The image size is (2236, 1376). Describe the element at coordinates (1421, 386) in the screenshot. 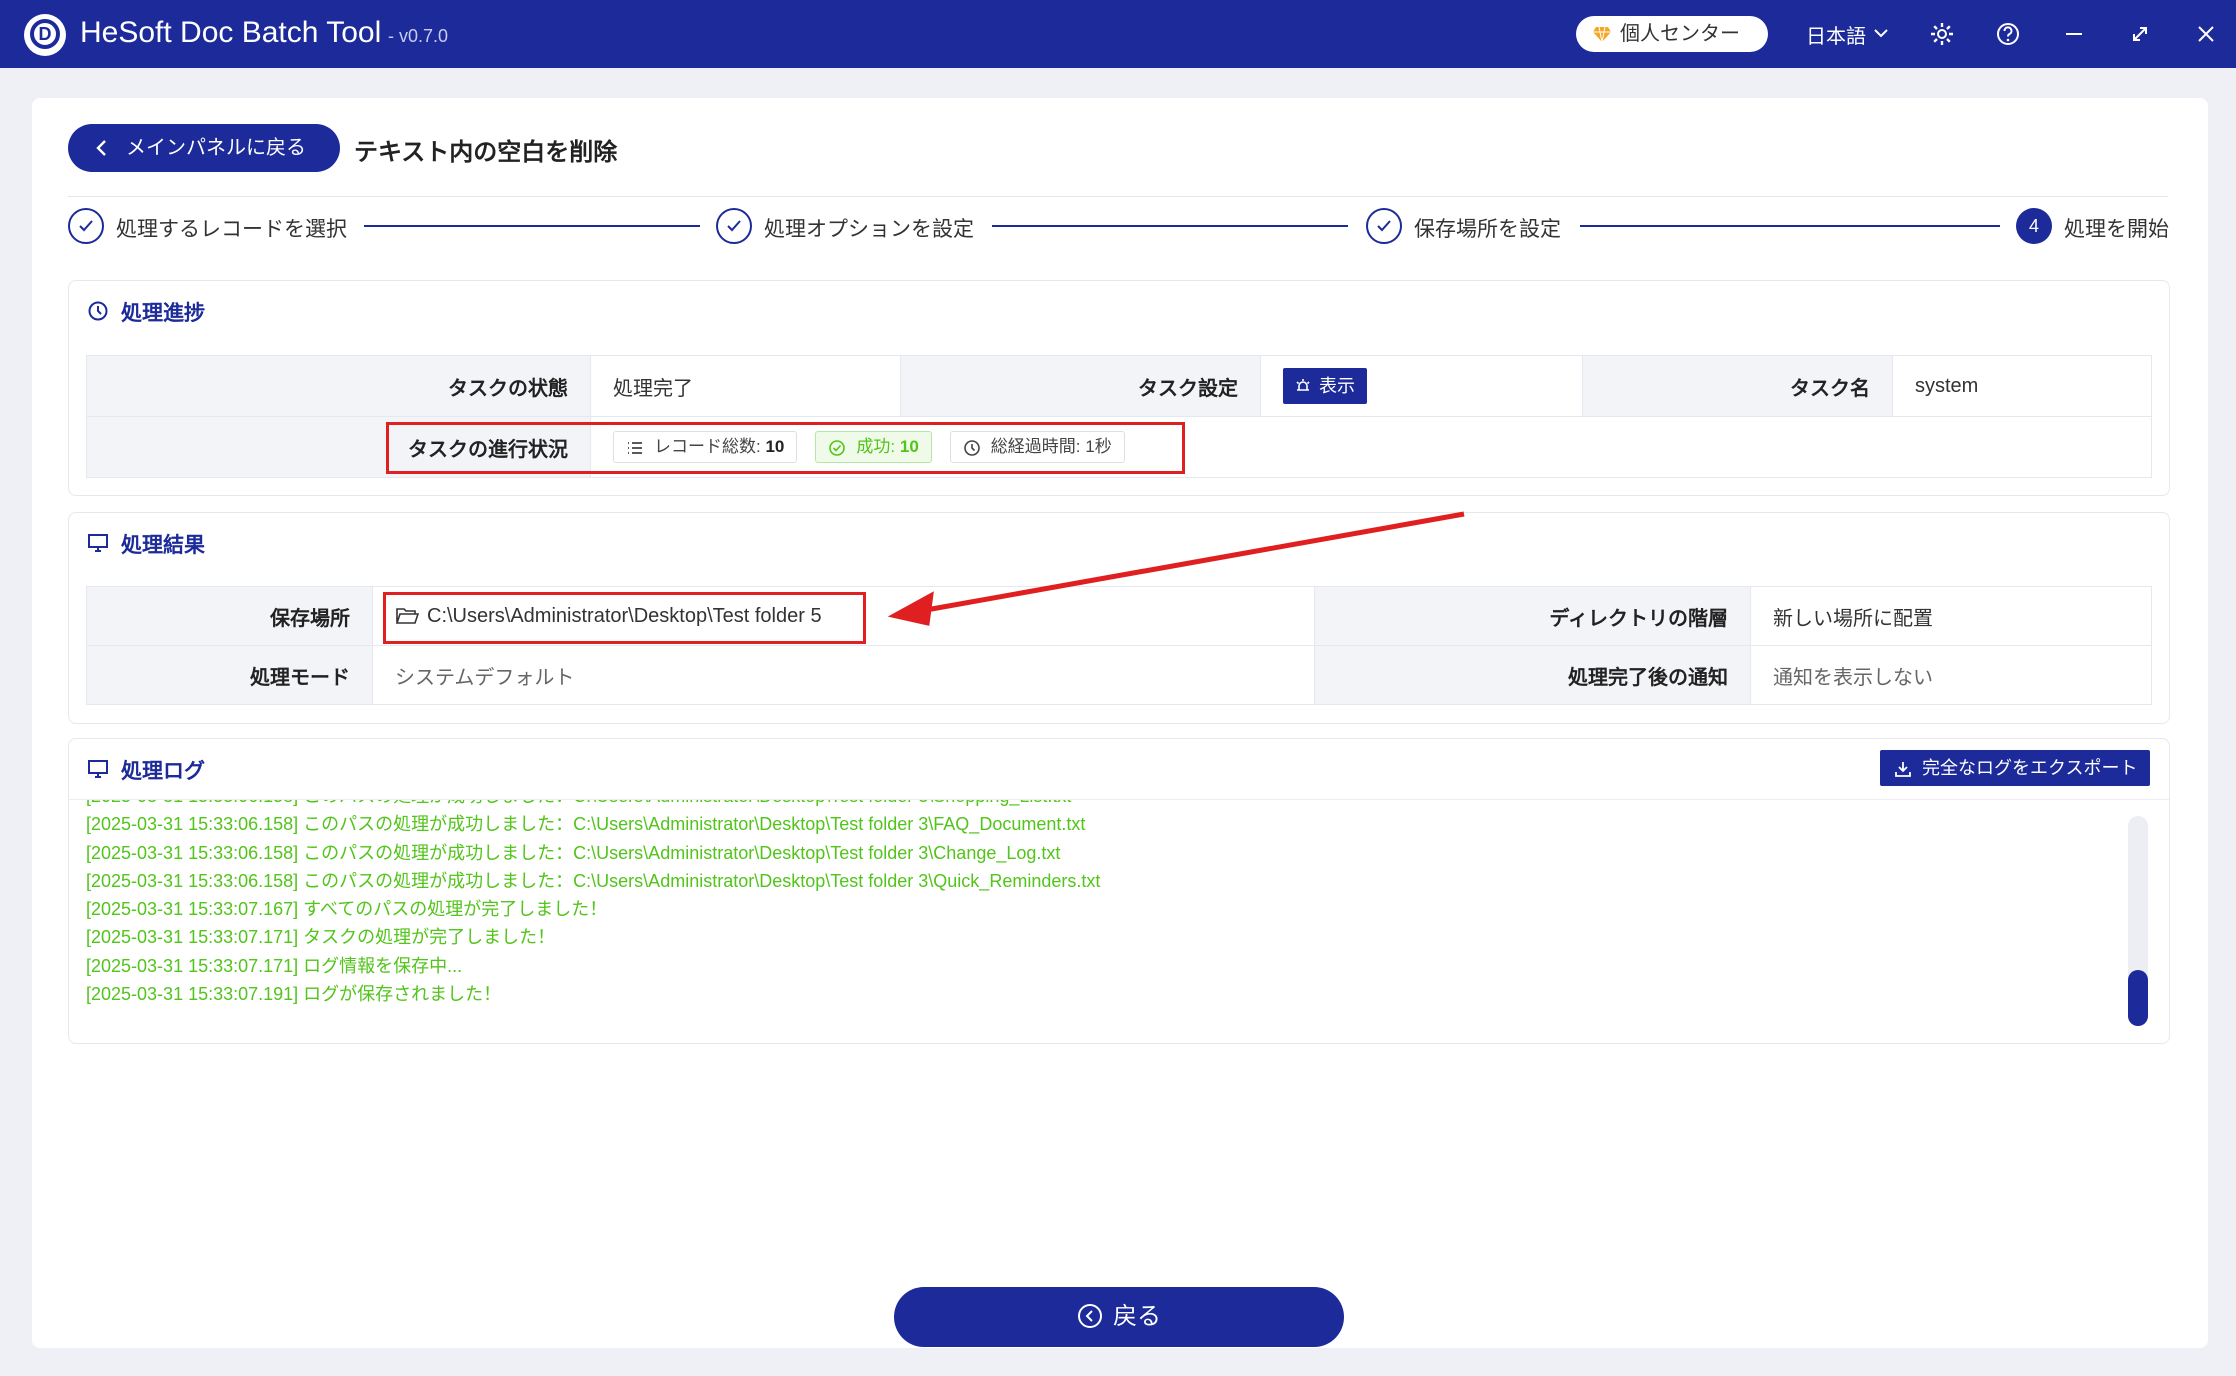

I see `task-settings-cell: 表示` at that location.